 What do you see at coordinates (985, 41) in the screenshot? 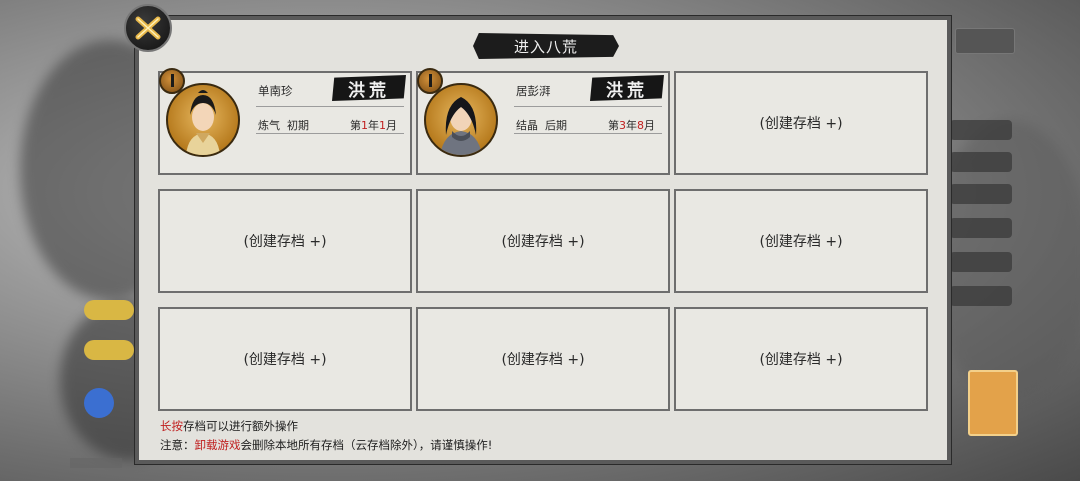
I see `background-menu-button` at bounding box center [985, 41].